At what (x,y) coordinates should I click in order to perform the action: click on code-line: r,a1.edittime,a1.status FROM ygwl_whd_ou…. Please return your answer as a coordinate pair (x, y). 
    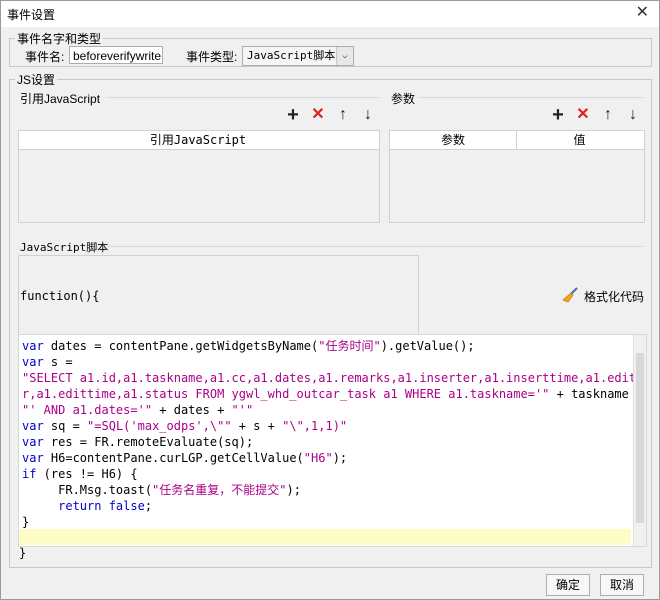
    Looking at the image, I should click on (332, 394).